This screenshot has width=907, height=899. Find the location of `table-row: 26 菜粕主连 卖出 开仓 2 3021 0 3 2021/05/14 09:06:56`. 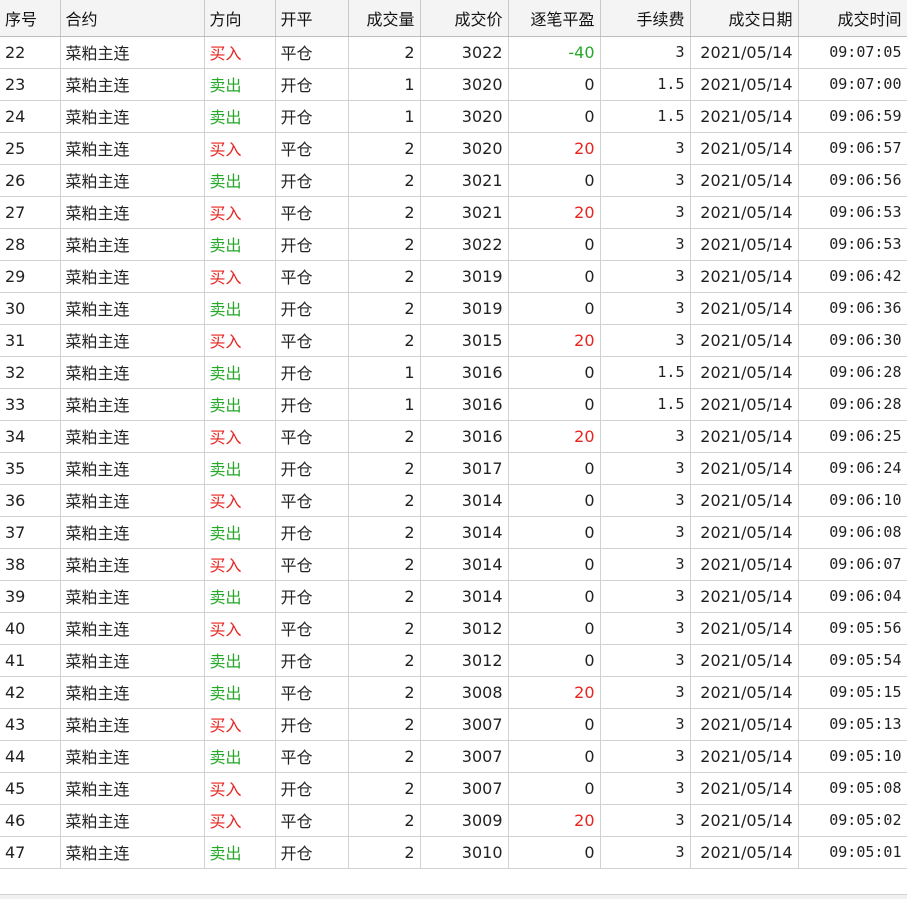

table-row: 26 菜粕主连 卖出 开仓 2 3021 0 3 2021/05/14 09:06:56 is located at coordinates (453, 180).